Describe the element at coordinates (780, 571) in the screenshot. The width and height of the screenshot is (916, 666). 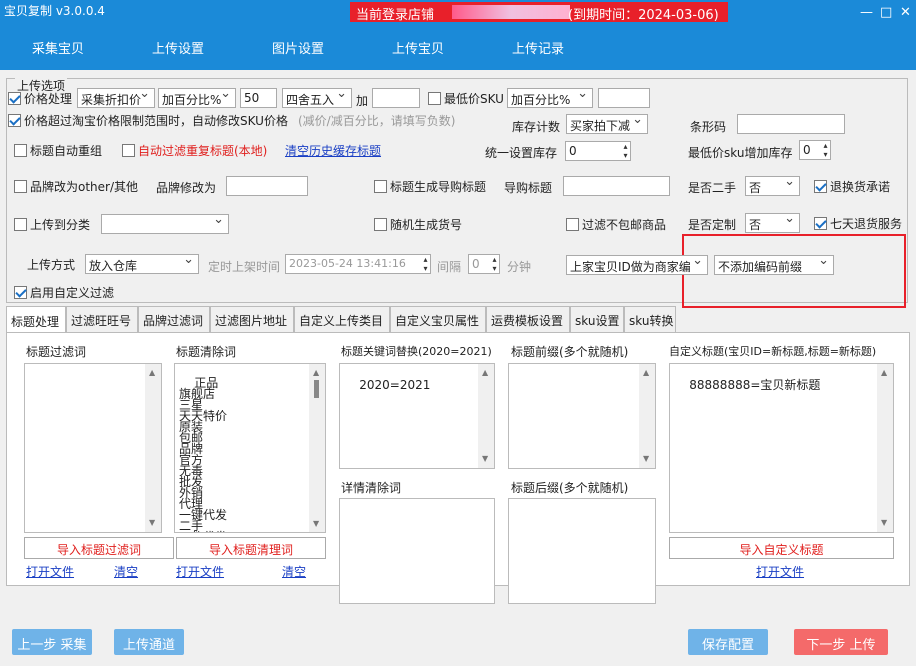
I see `custom-title-open-link: 打开文件` at that location.